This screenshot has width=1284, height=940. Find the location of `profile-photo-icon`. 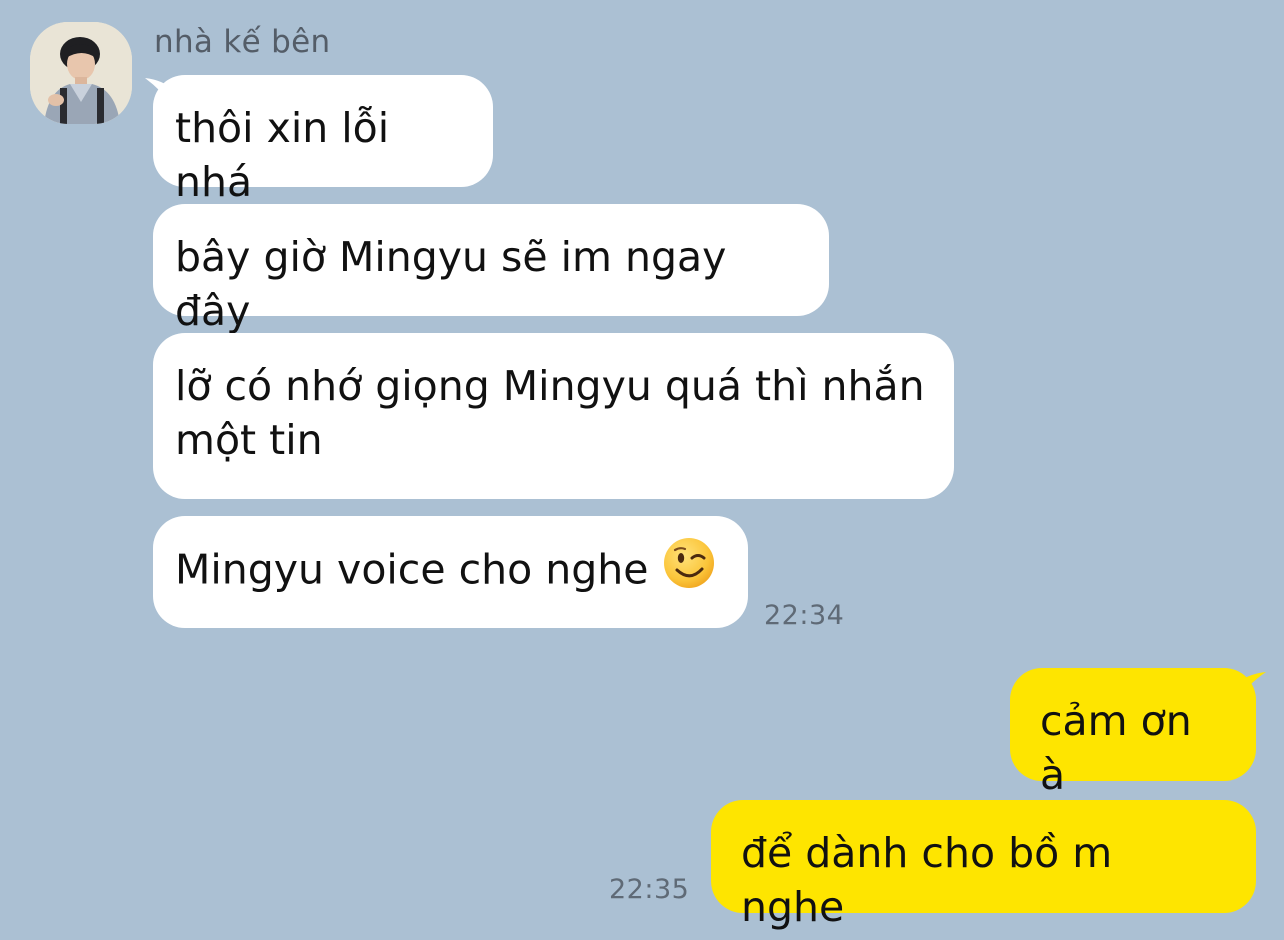

profile-photo-icon is located at coordinates (81, 73).